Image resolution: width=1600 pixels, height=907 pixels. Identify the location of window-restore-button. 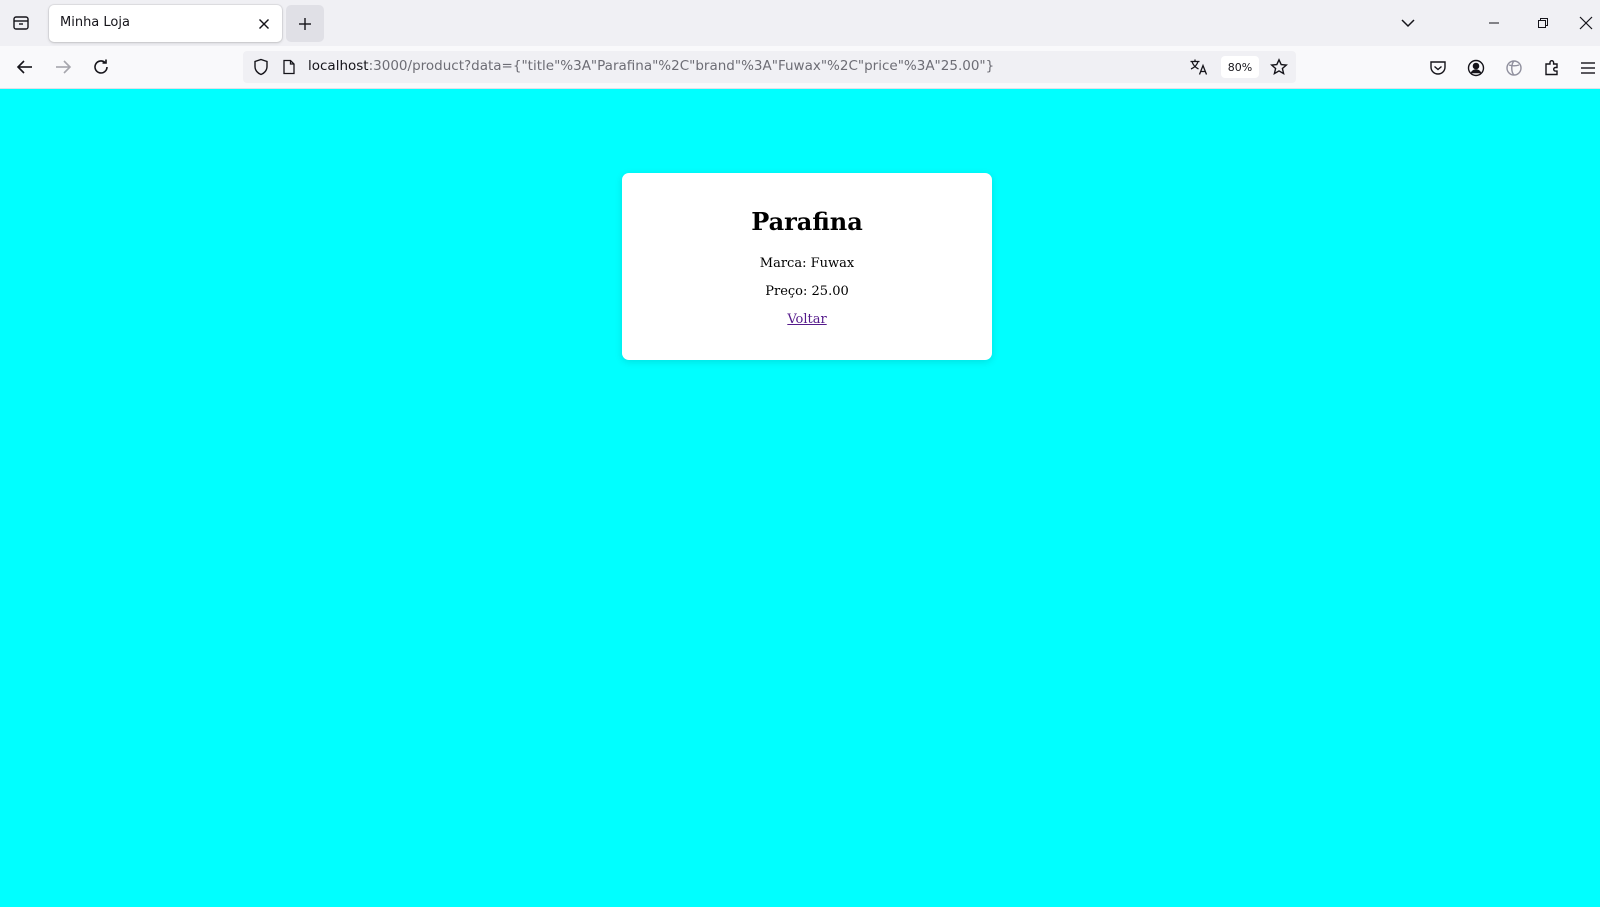
(1543, 23).